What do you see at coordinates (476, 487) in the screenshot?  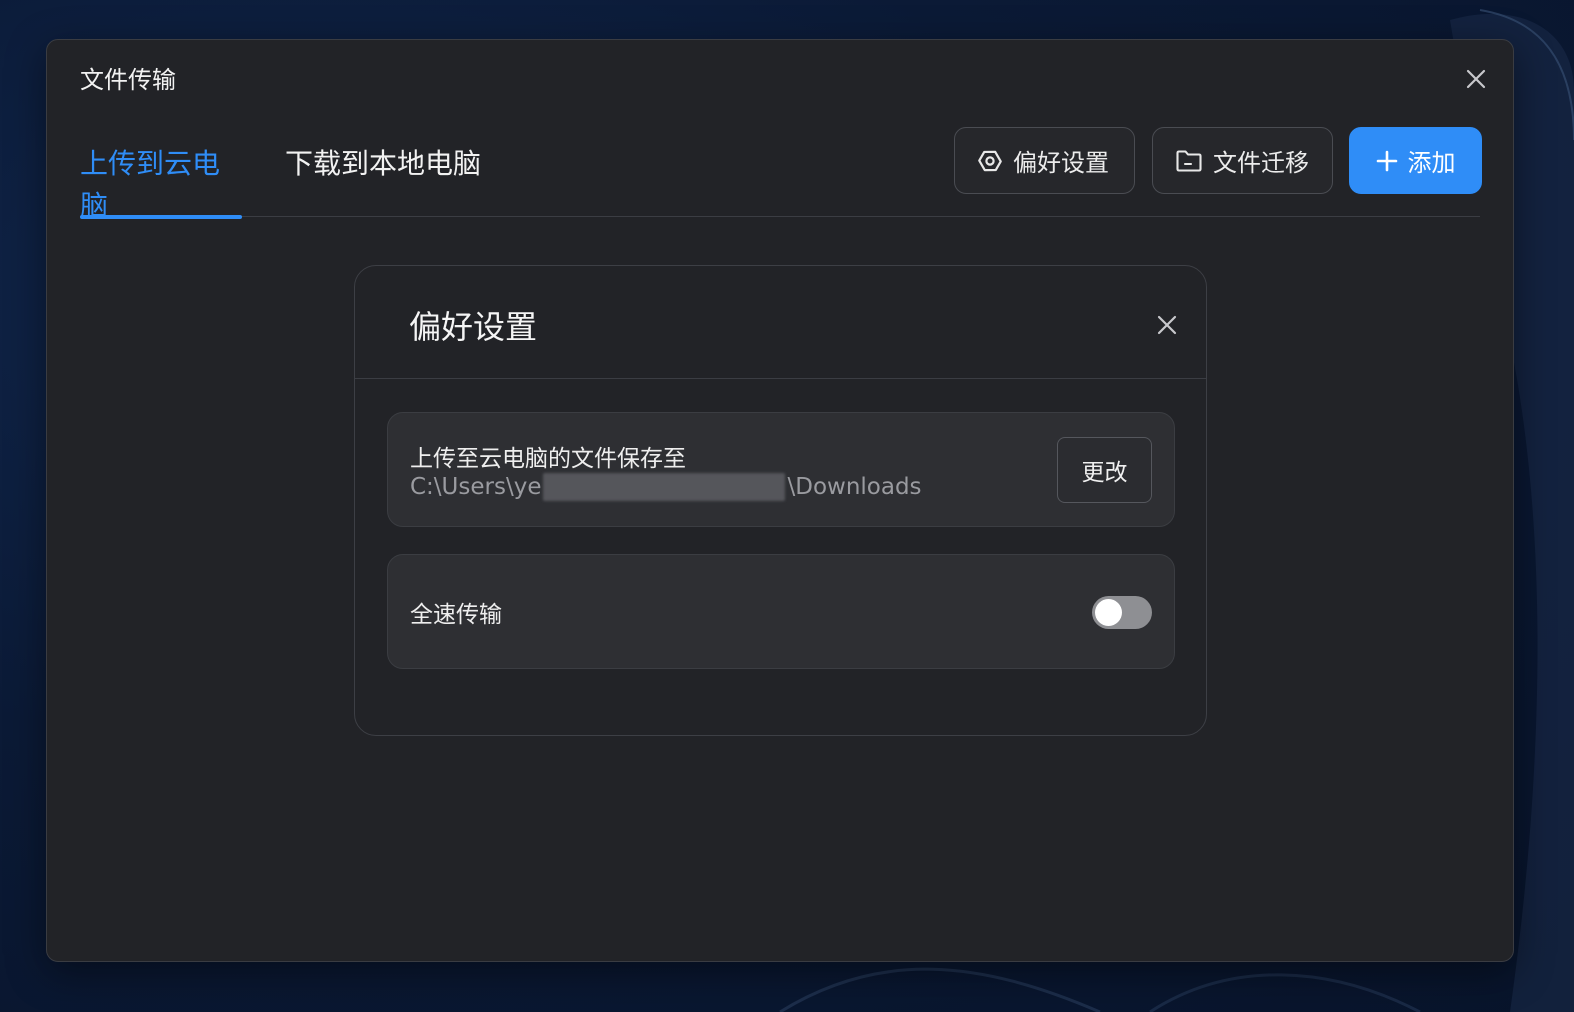 I see `path-prefix: C:\Users\ye` at bounding box center [476, 487].